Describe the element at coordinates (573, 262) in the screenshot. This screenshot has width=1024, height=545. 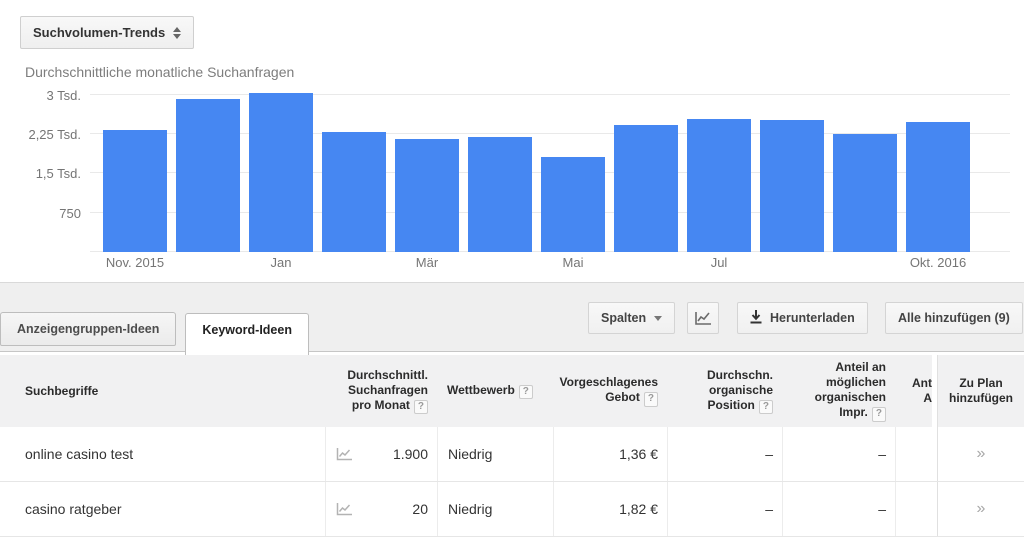
I see `x-axis-tick-label: Mai` at that location.